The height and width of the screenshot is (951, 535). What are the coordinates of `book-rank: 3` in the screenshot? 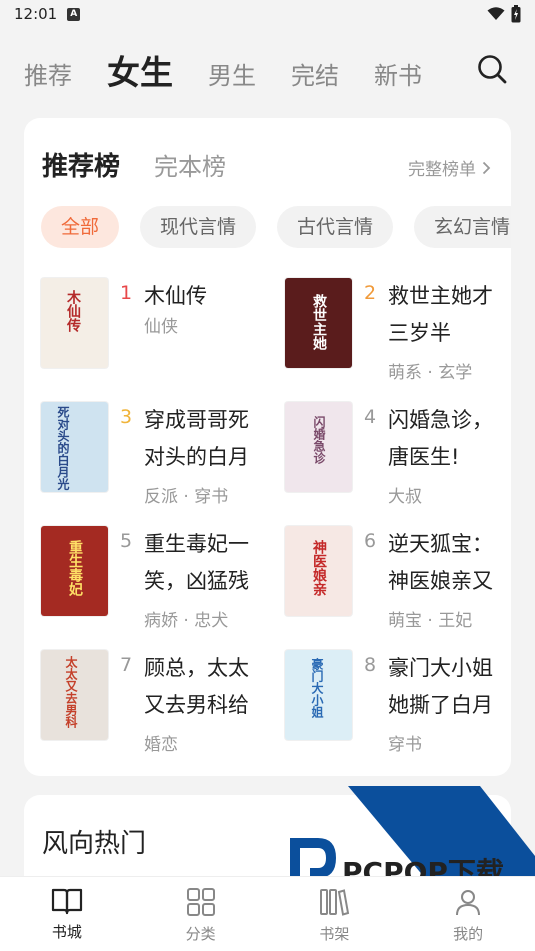 It's located at (126, 417).